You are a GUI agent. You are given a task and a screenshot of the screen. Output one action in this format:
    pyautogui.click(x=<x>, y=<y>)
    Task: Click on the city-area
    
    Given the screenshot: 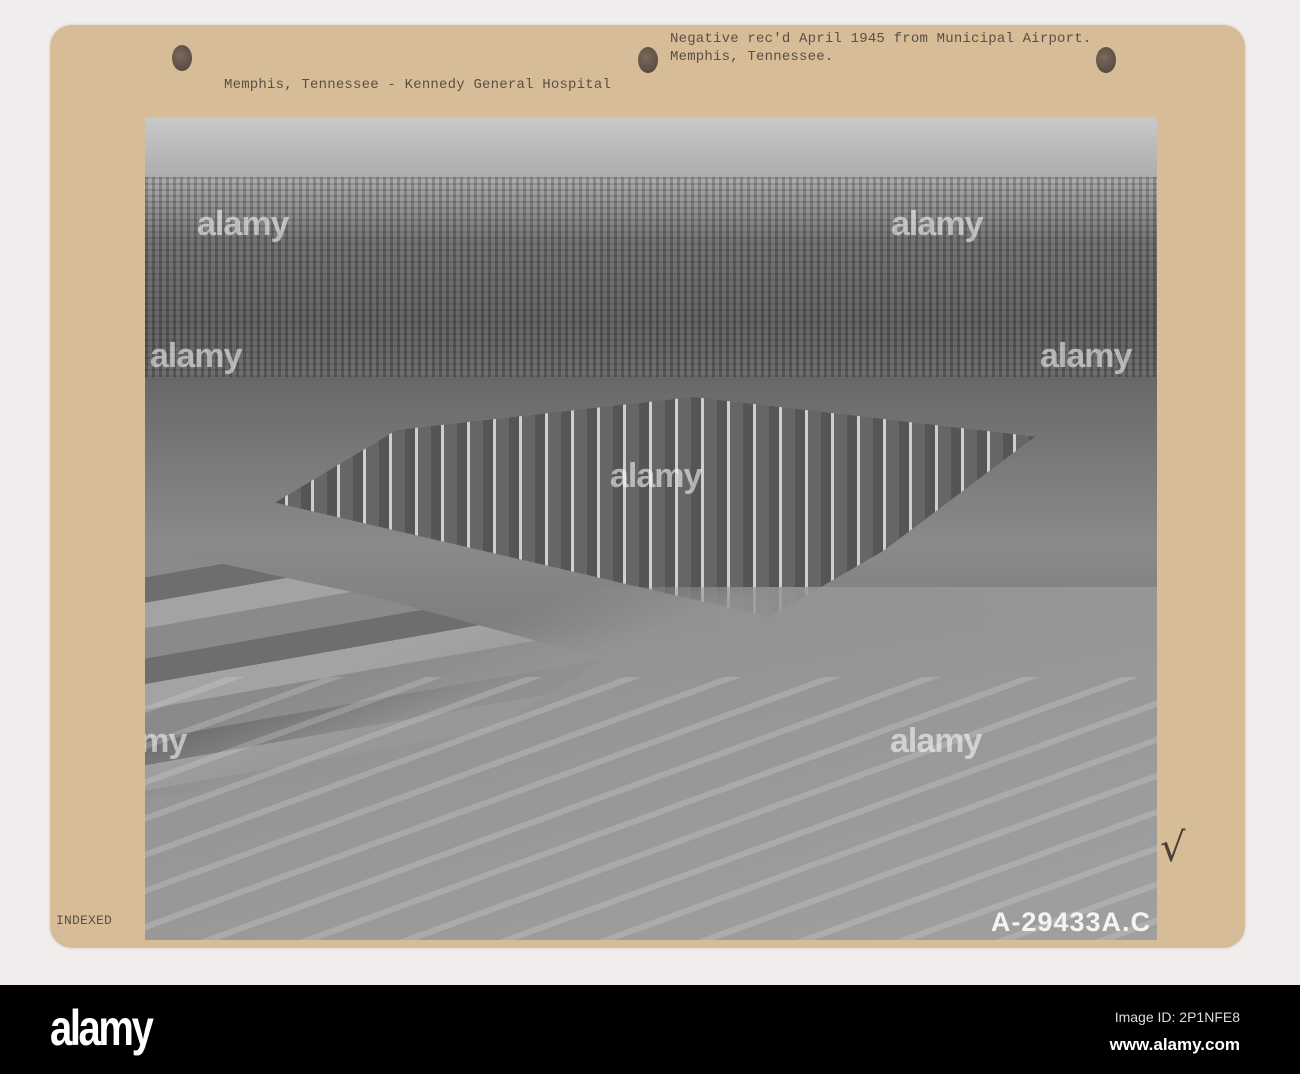 What is the action you would take?
    pyautogui.click(x=651, y=277)
    